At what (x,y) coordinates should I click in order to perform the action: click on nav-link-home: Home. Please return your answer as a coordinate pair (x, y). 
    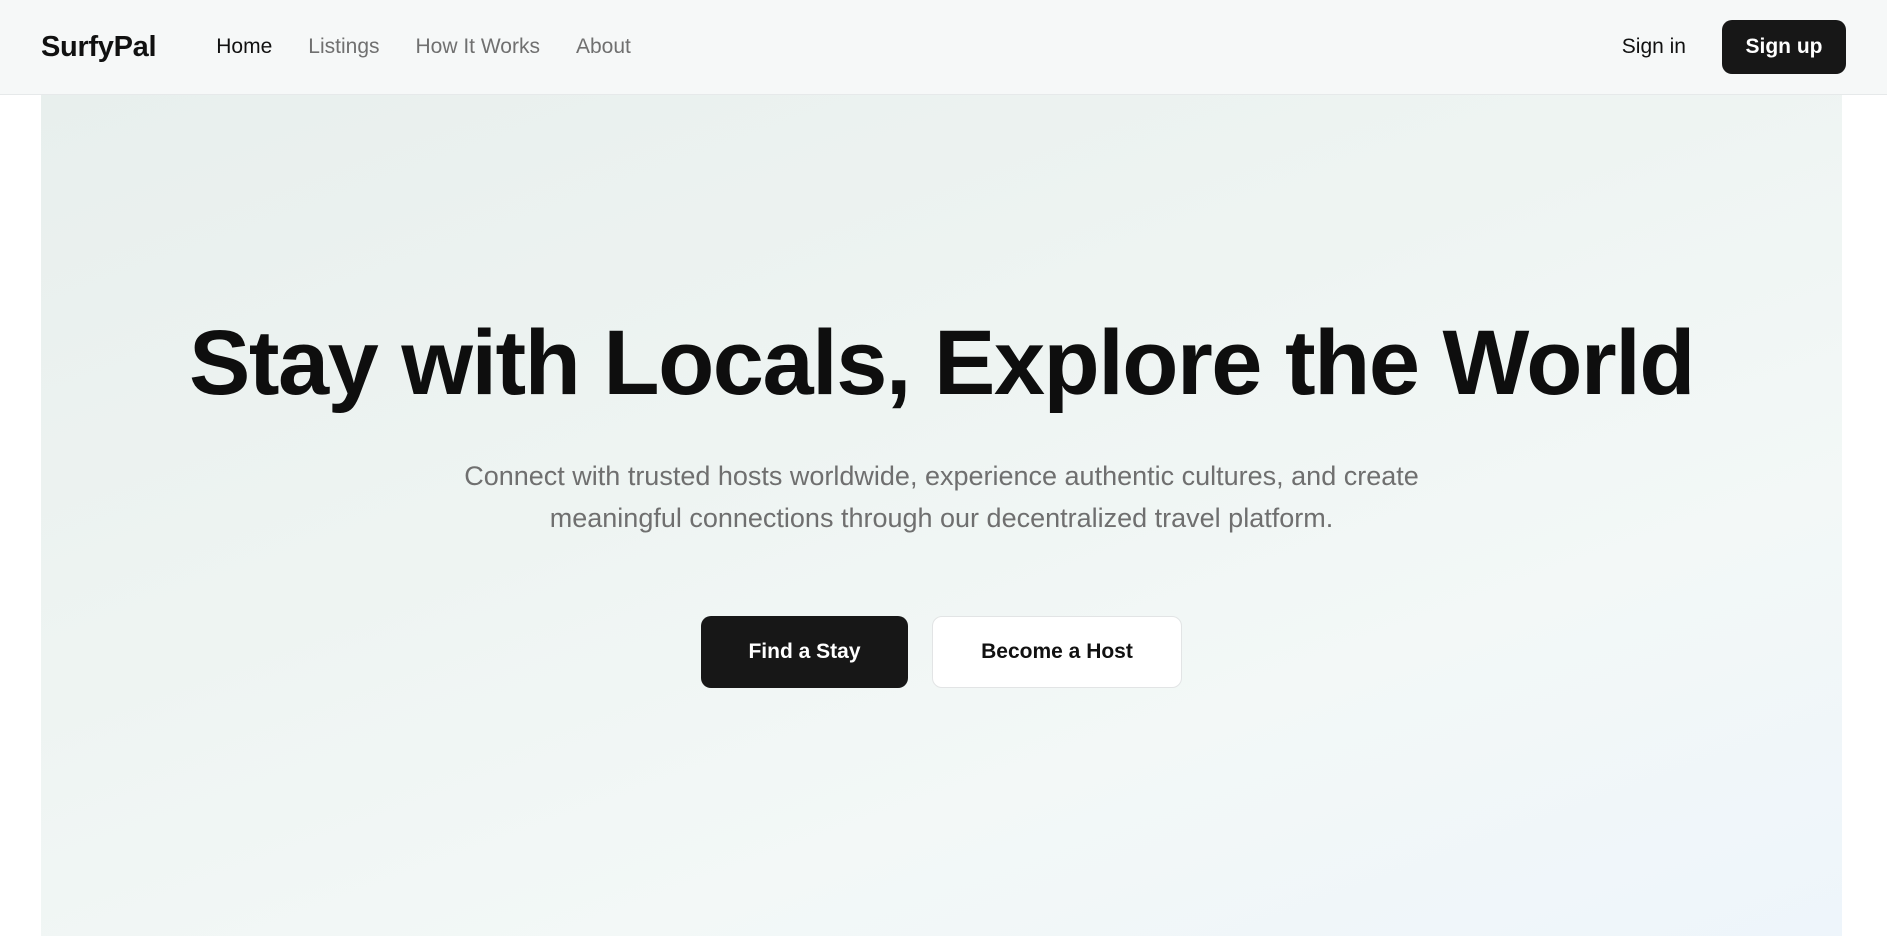
    Looking at the image, I should click on (244, 47).